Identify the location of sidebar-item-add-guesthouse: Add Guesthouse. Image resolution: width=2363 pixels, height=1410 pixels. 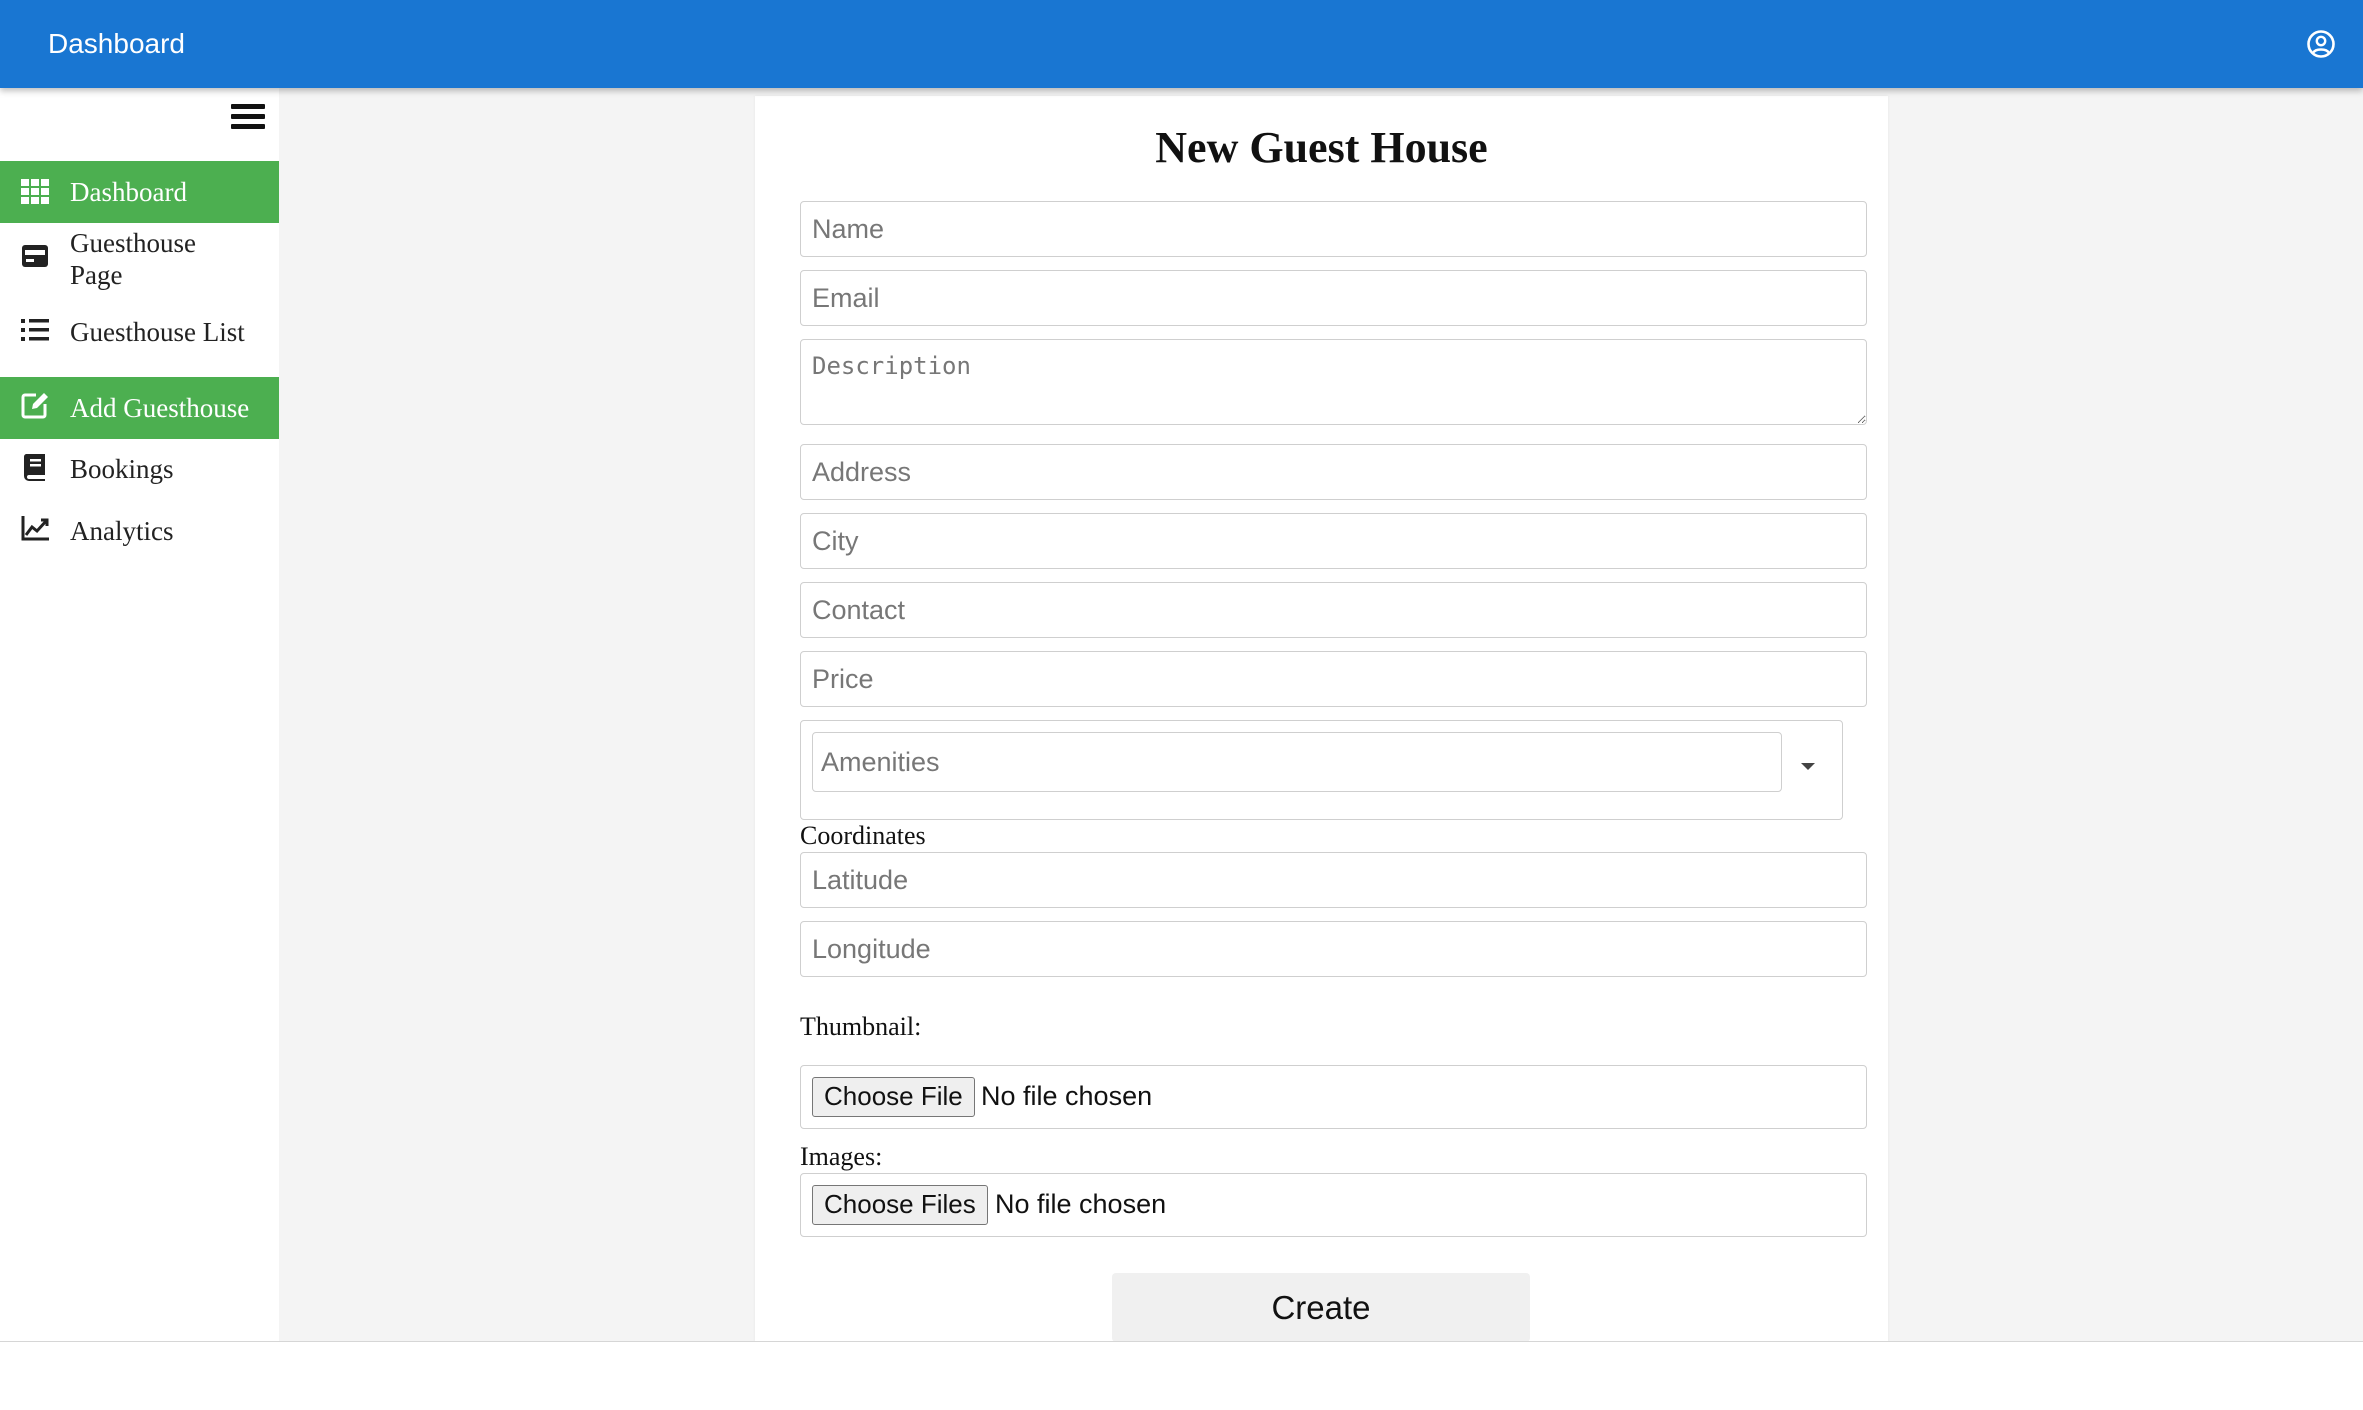
(139, 408).